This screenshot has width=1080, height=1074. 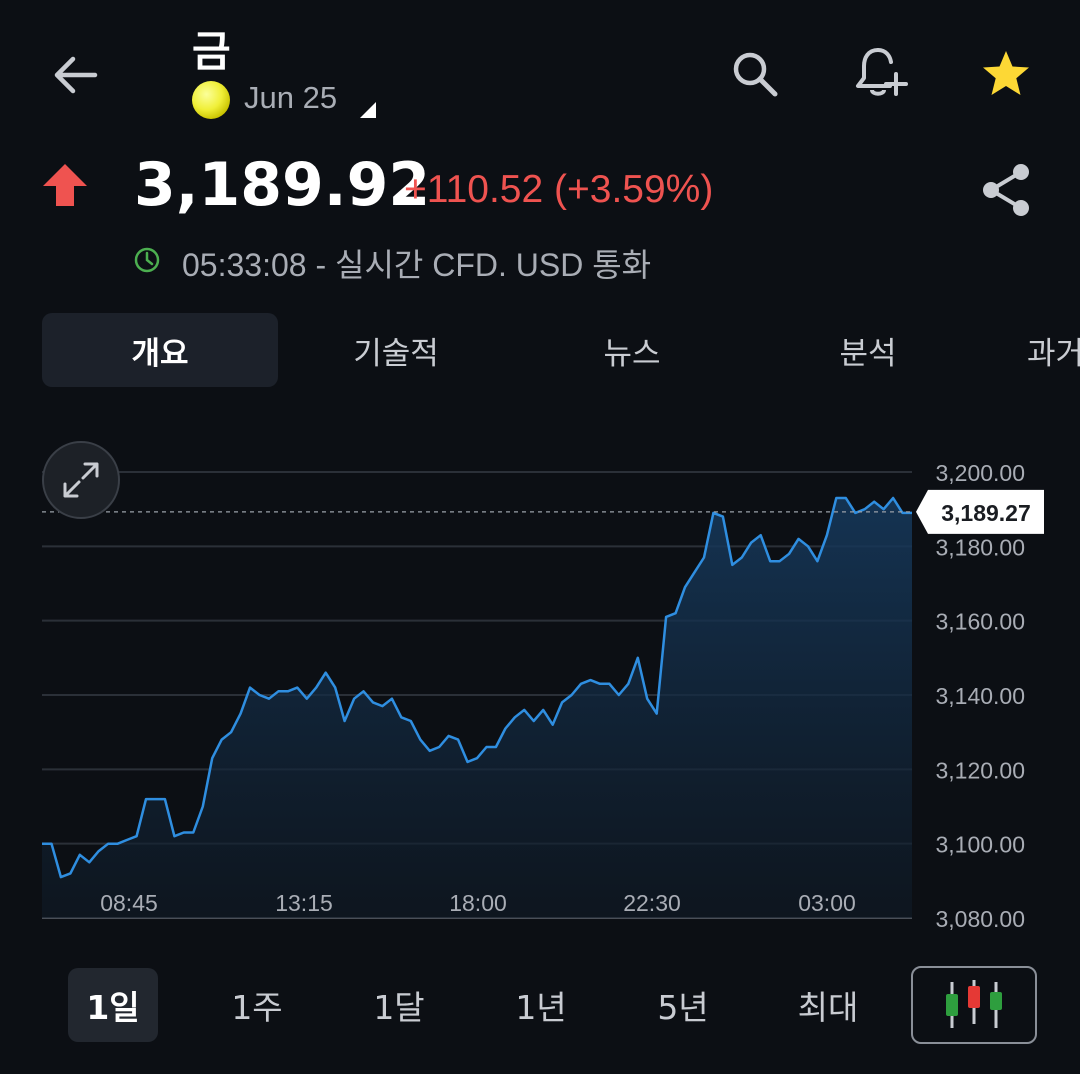 I want to click on share-button, so click(x=1007, y=190).